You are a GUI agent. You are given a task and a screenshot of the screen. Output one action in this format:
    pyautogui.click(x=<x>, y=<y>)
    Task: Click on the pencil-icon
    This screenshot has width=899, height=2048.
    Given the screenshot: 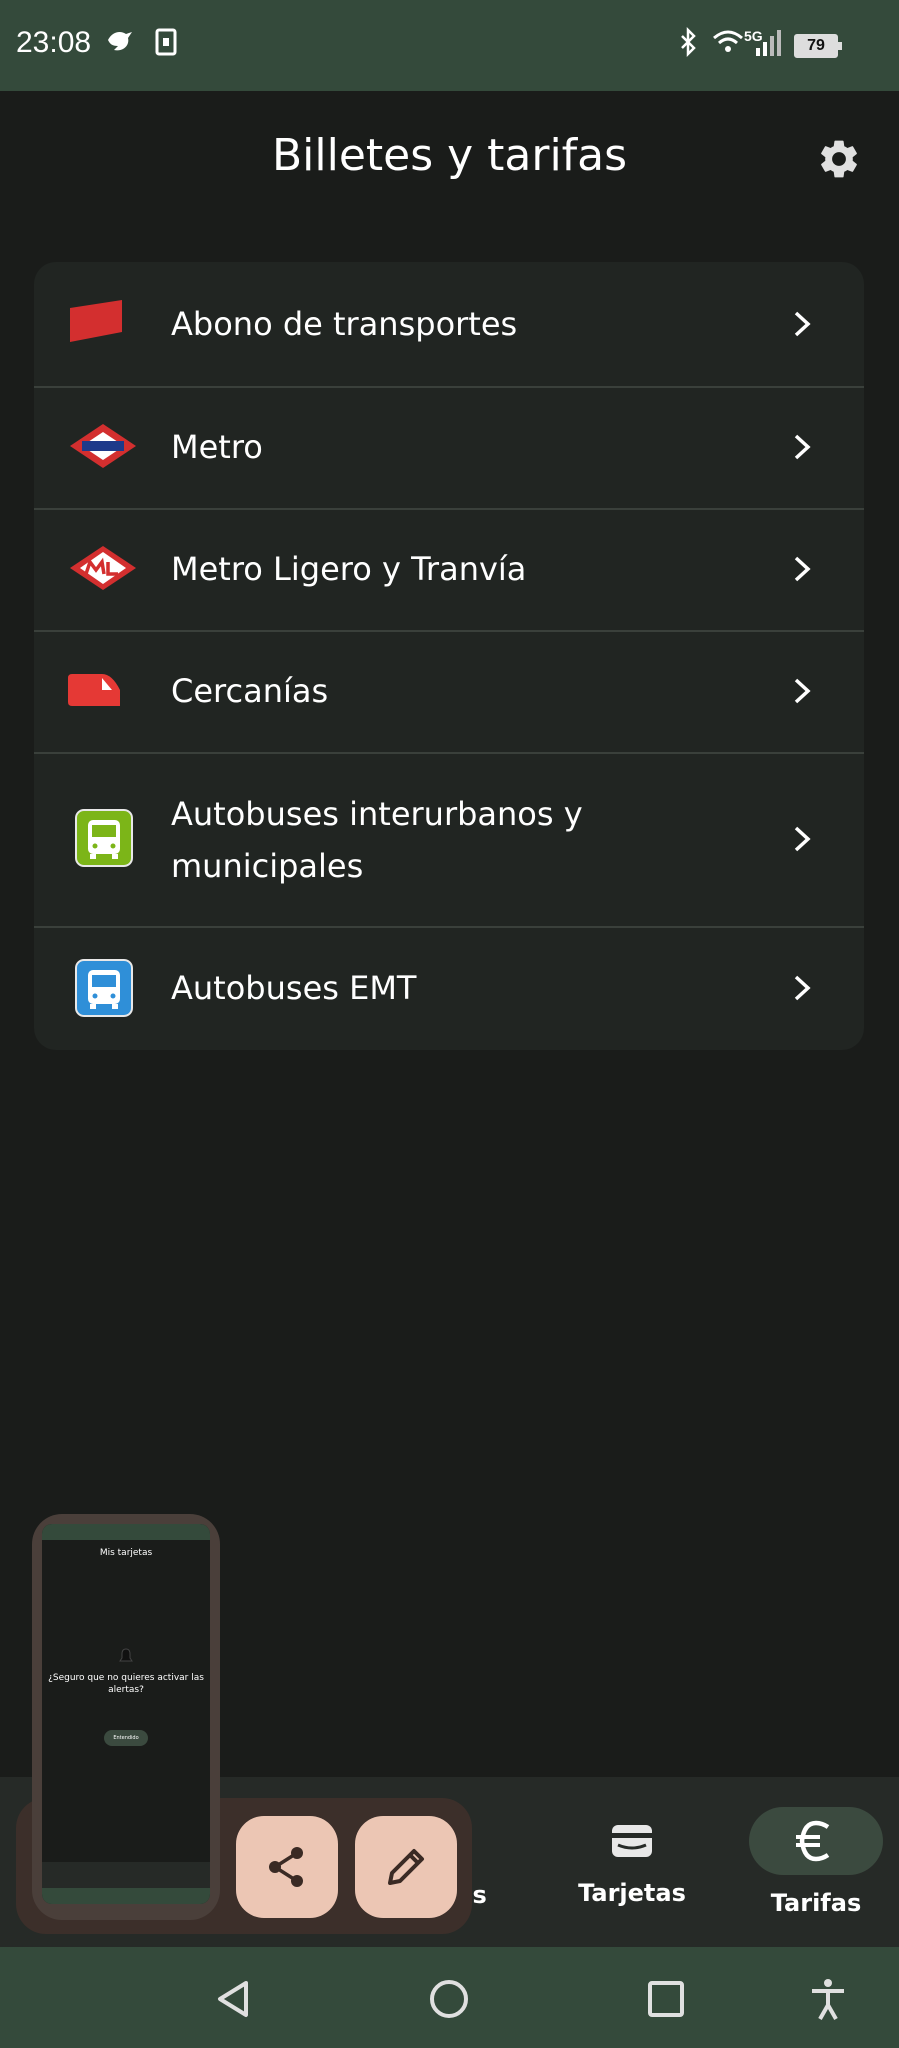 What is the action you would take?
    pyautogui.click(x=406, y=1867)
    